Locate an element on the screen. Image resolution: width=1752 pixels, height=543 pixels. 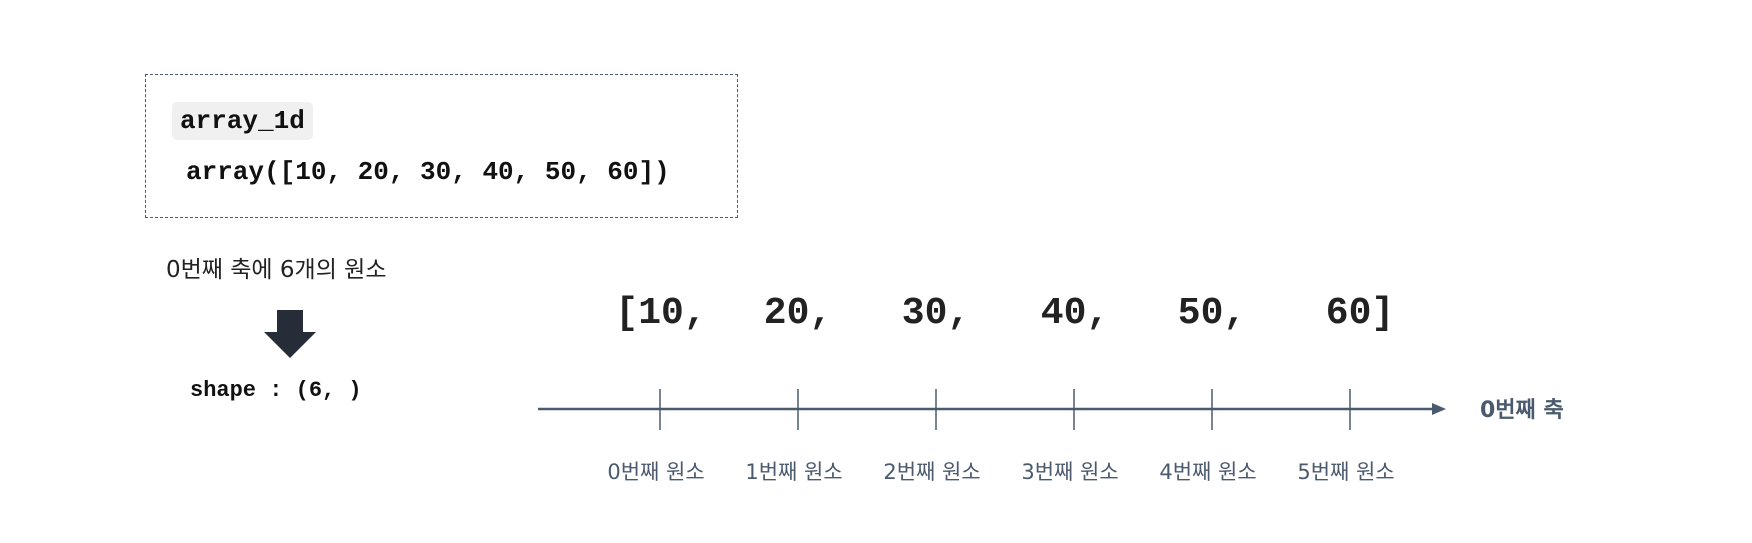
tick-label: 1번째 원소 is located at coordinates (793, 472).